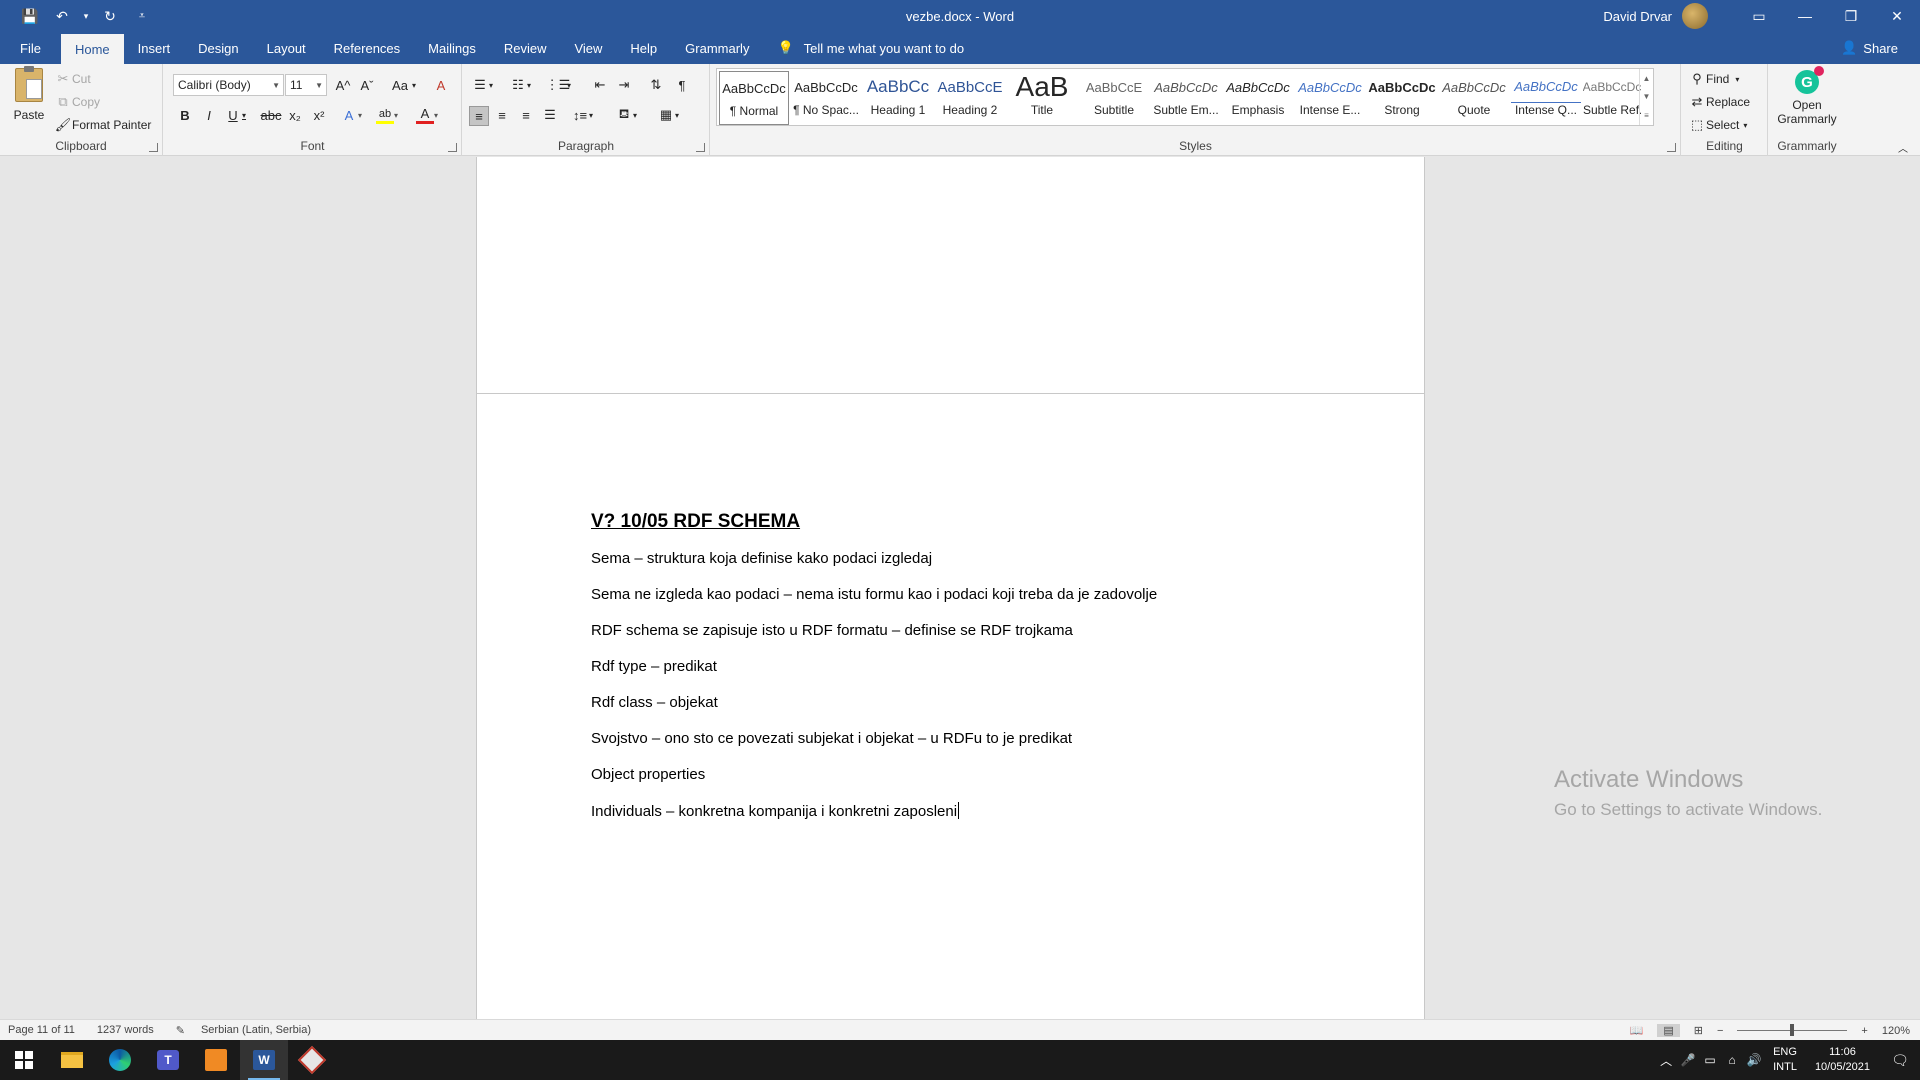 The width and height of the screenshot is (1920, 1080). What do you see at coordinates (1647, 78) in the screenshot?
I see `scroll-up-icon: ▲` at bounding box center [1647, 78].